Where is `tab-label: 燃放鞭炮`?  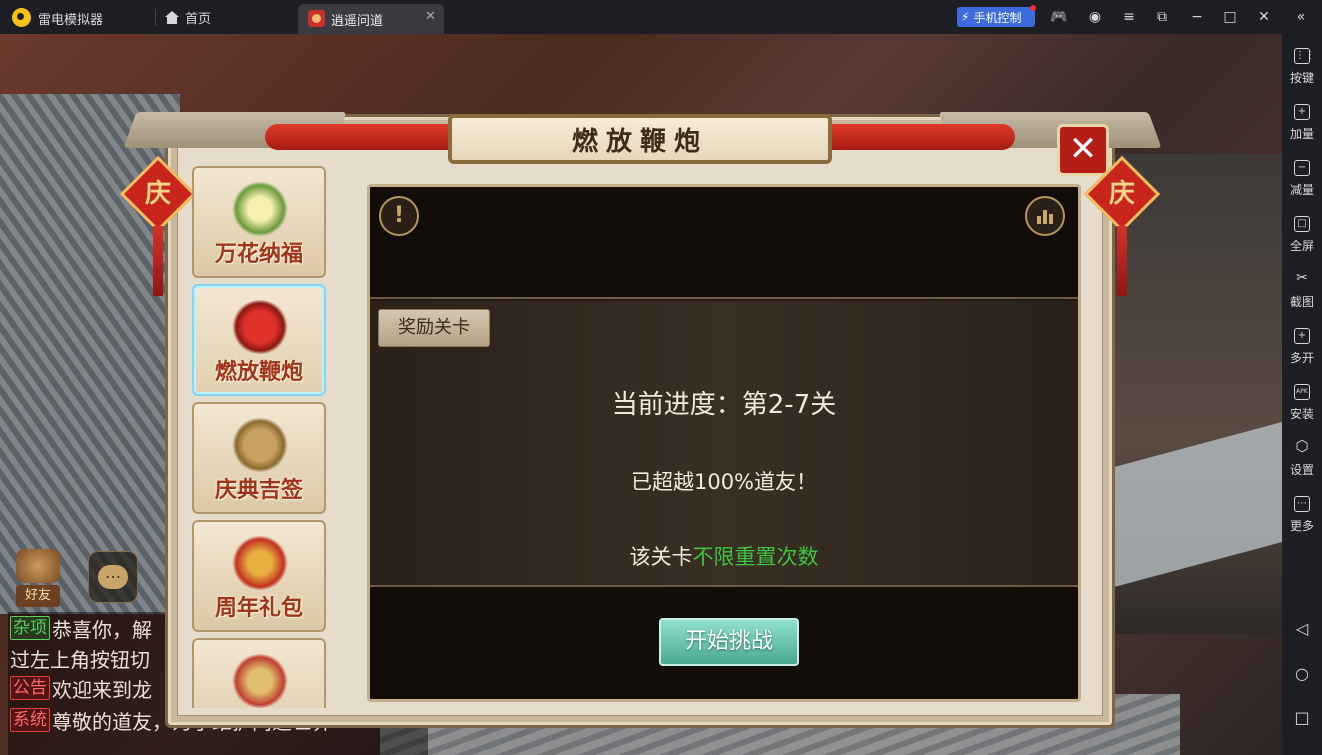
tab-label: 燃放鞭炮 is located at coordinates (258, 372).